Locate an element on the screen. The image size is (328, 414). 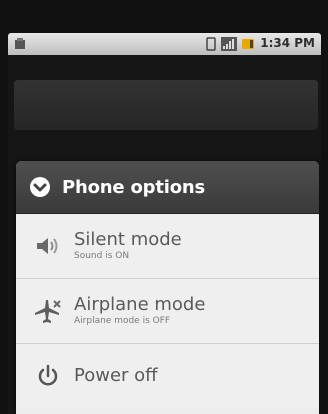
airplane-mode-status: Airplane mode is OFF is located at coordinates (122, 321).